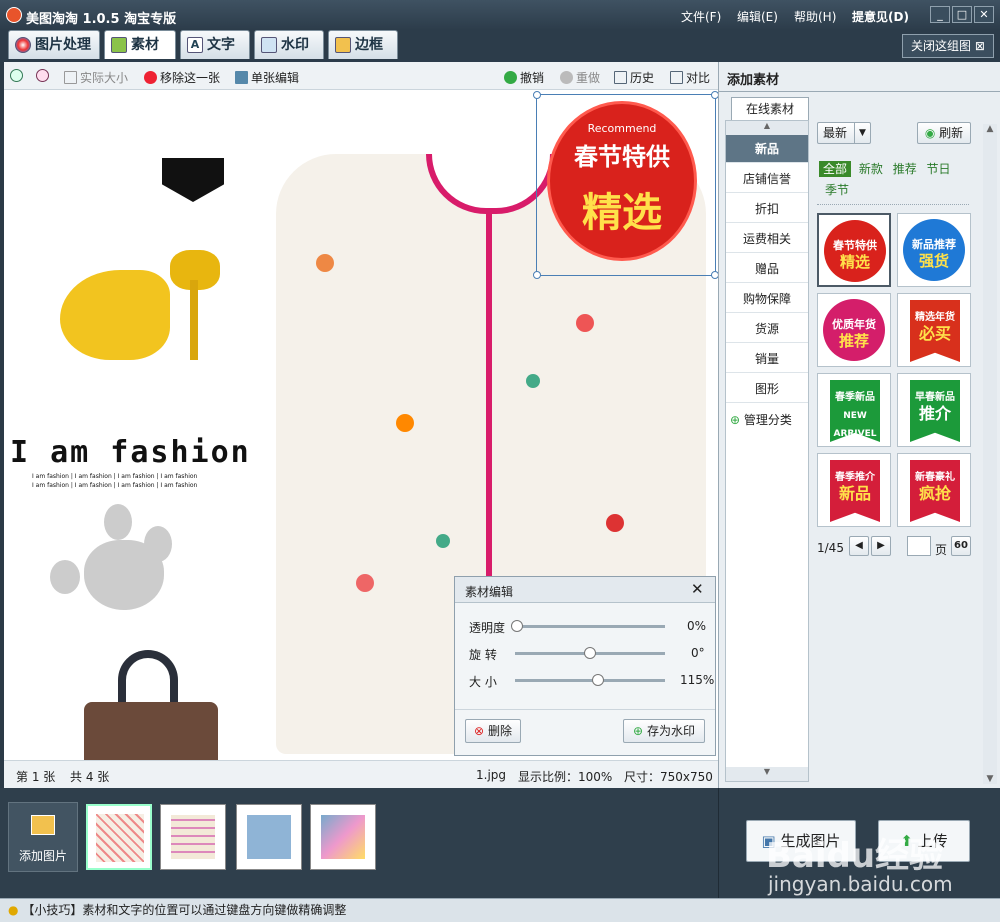 The height and width of the screenshot is (922, 1000). Describe the element at coordinates (54, 44) in the screenshot. I see `tab-image-process: 图片处理` at that location.